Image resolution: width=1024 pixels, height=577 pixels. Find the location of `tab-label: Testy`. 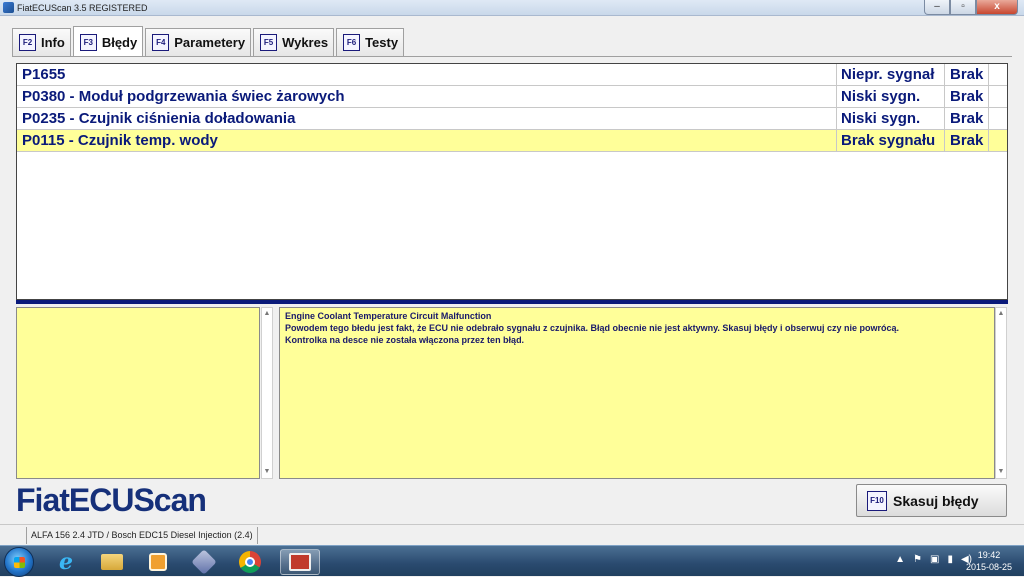

tab-label: Testy is located at coordinates (382, 42).